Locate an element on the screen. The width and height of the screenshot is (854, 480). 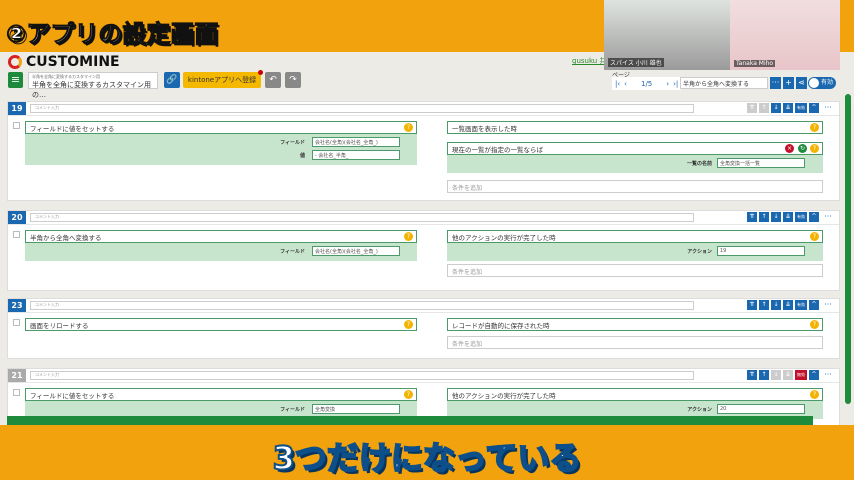
trigger-card: 一覧画面を表示した時? is located at coordinates (635, 127).